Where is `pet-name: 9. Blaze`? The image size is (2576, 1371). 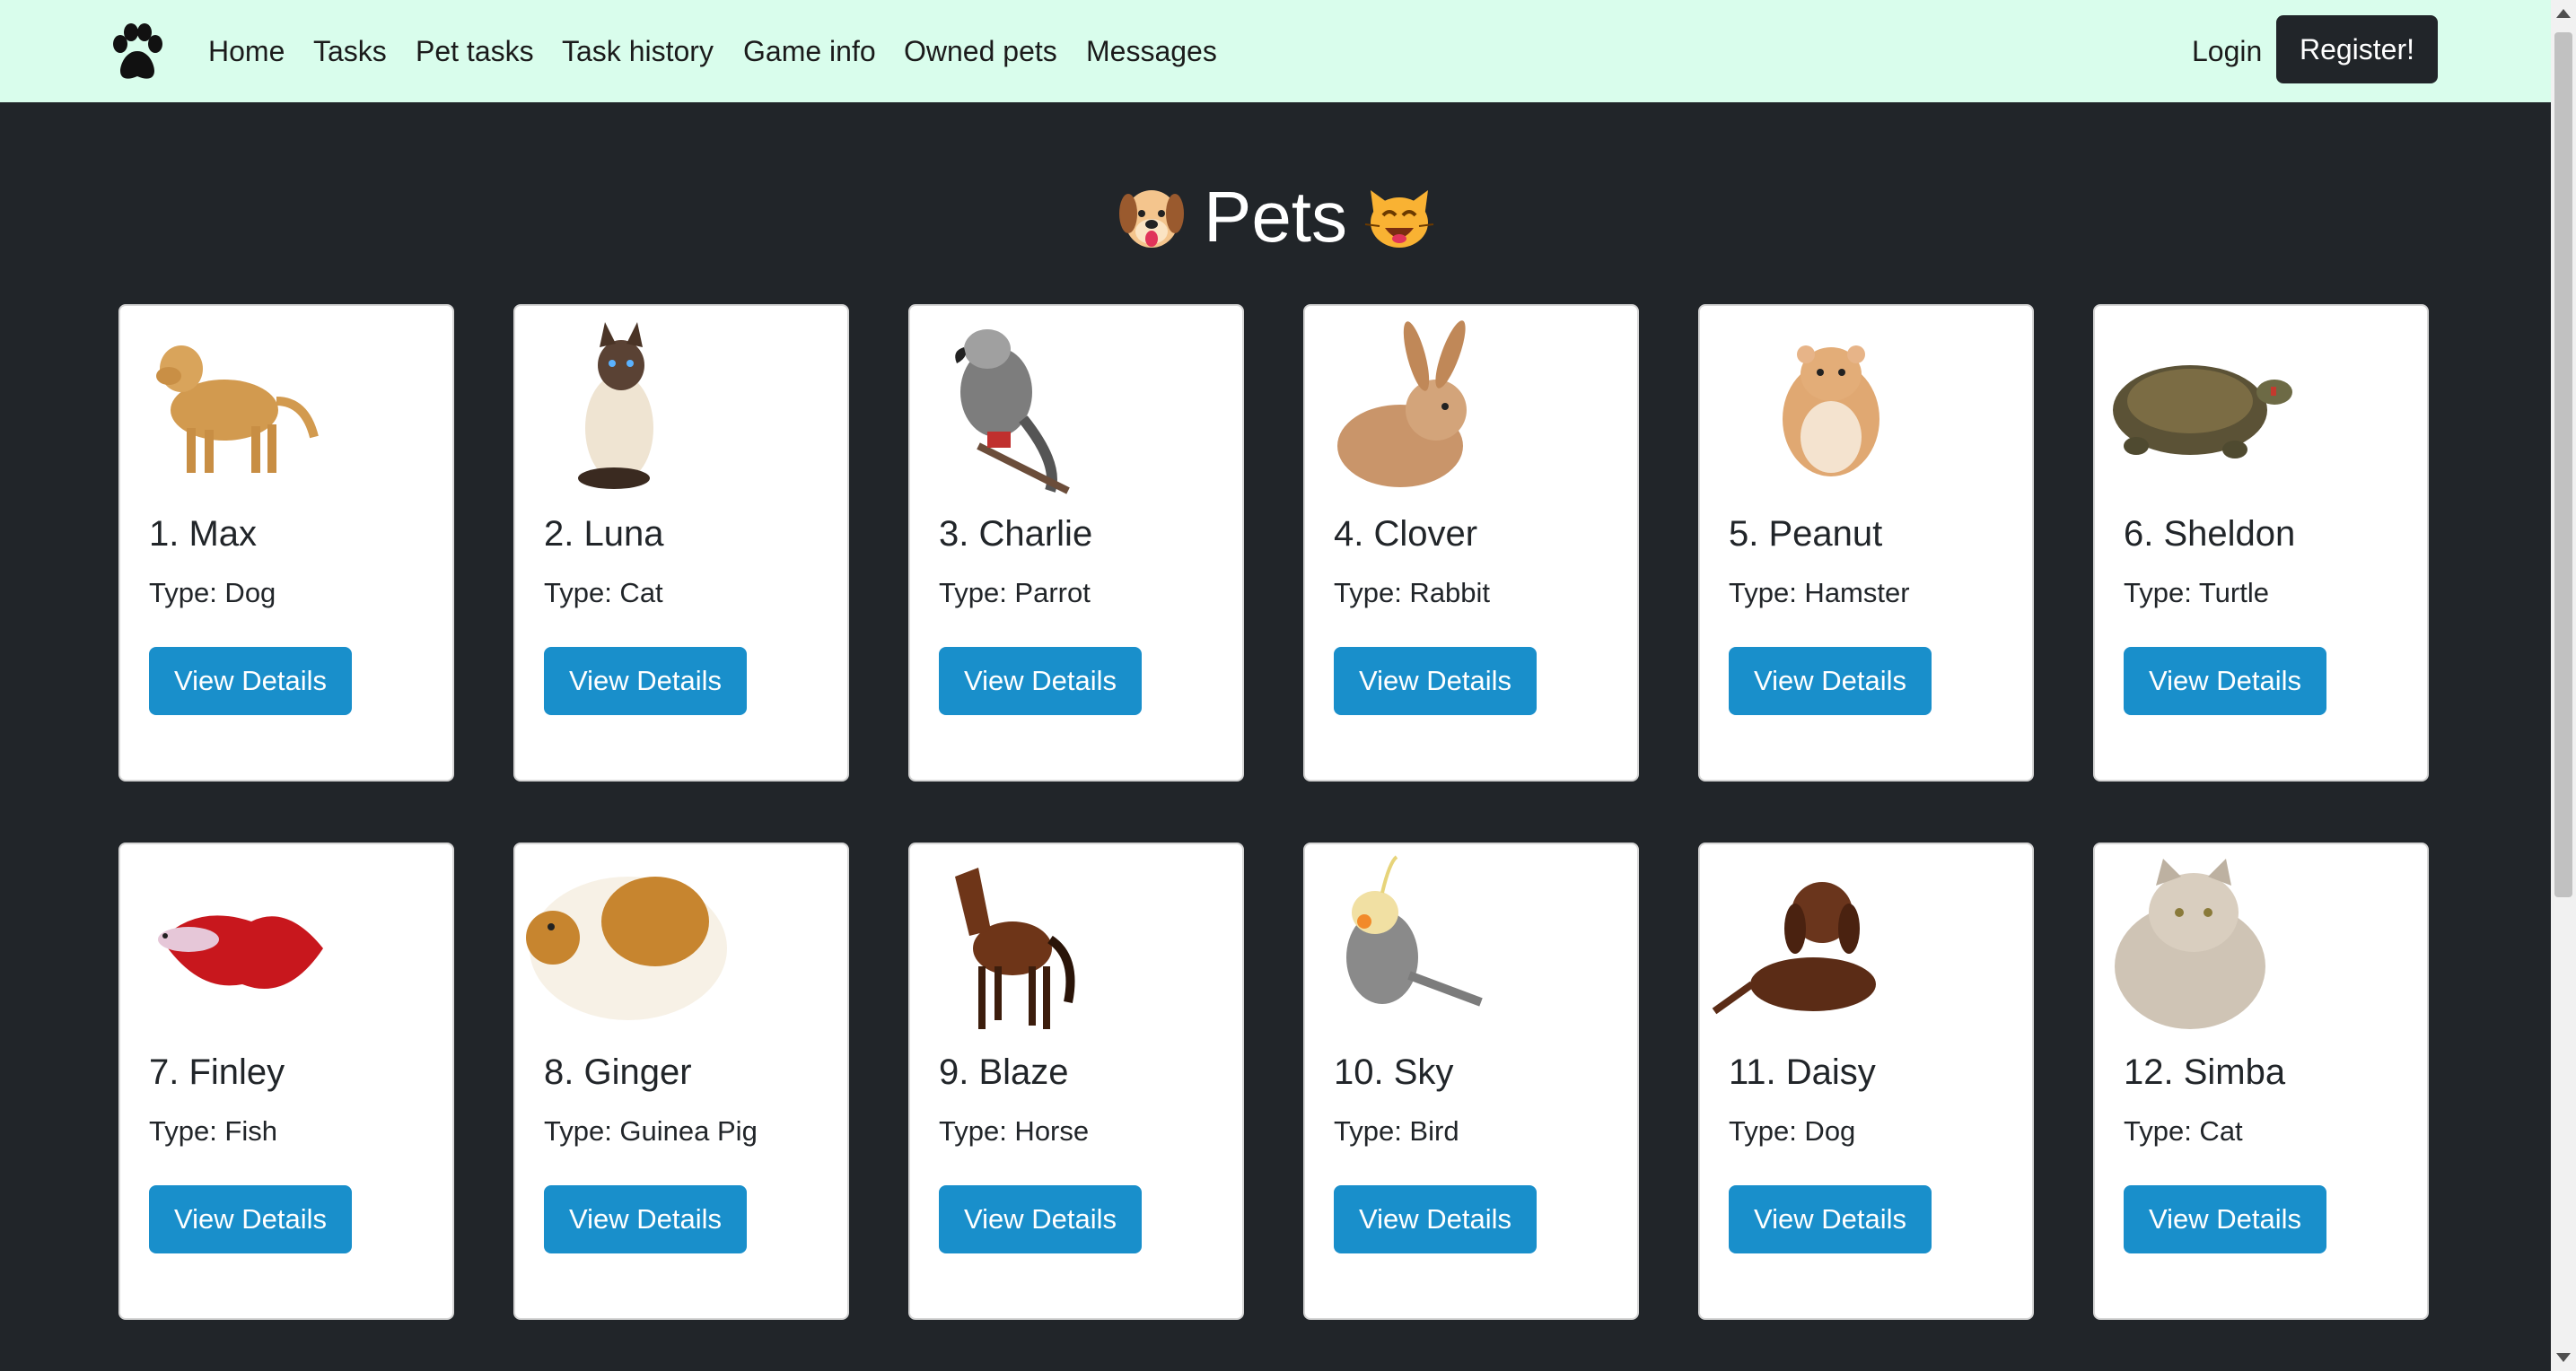
pet-name: 9. Blaze is located at coordinates (1004, 1072).